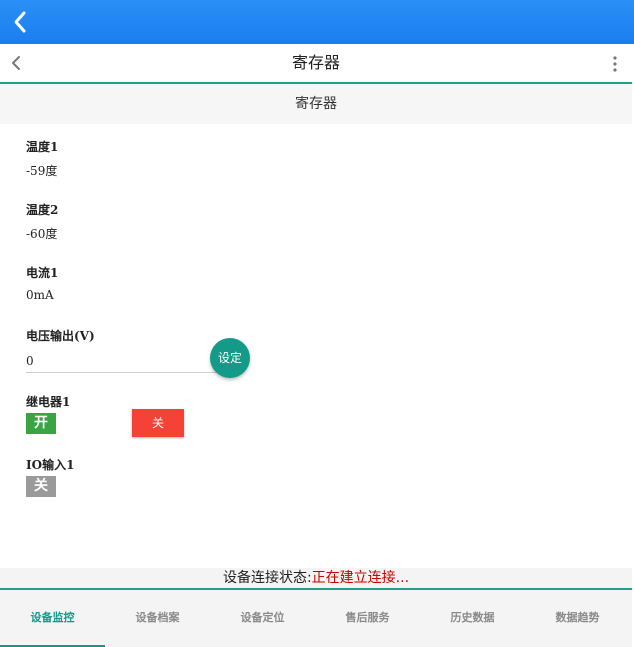 This screenshot has height=647, width=634. Describe the element at coordinates (42, 147) in the screenshot. I see `register-label-temp1: 温度1` at that location.